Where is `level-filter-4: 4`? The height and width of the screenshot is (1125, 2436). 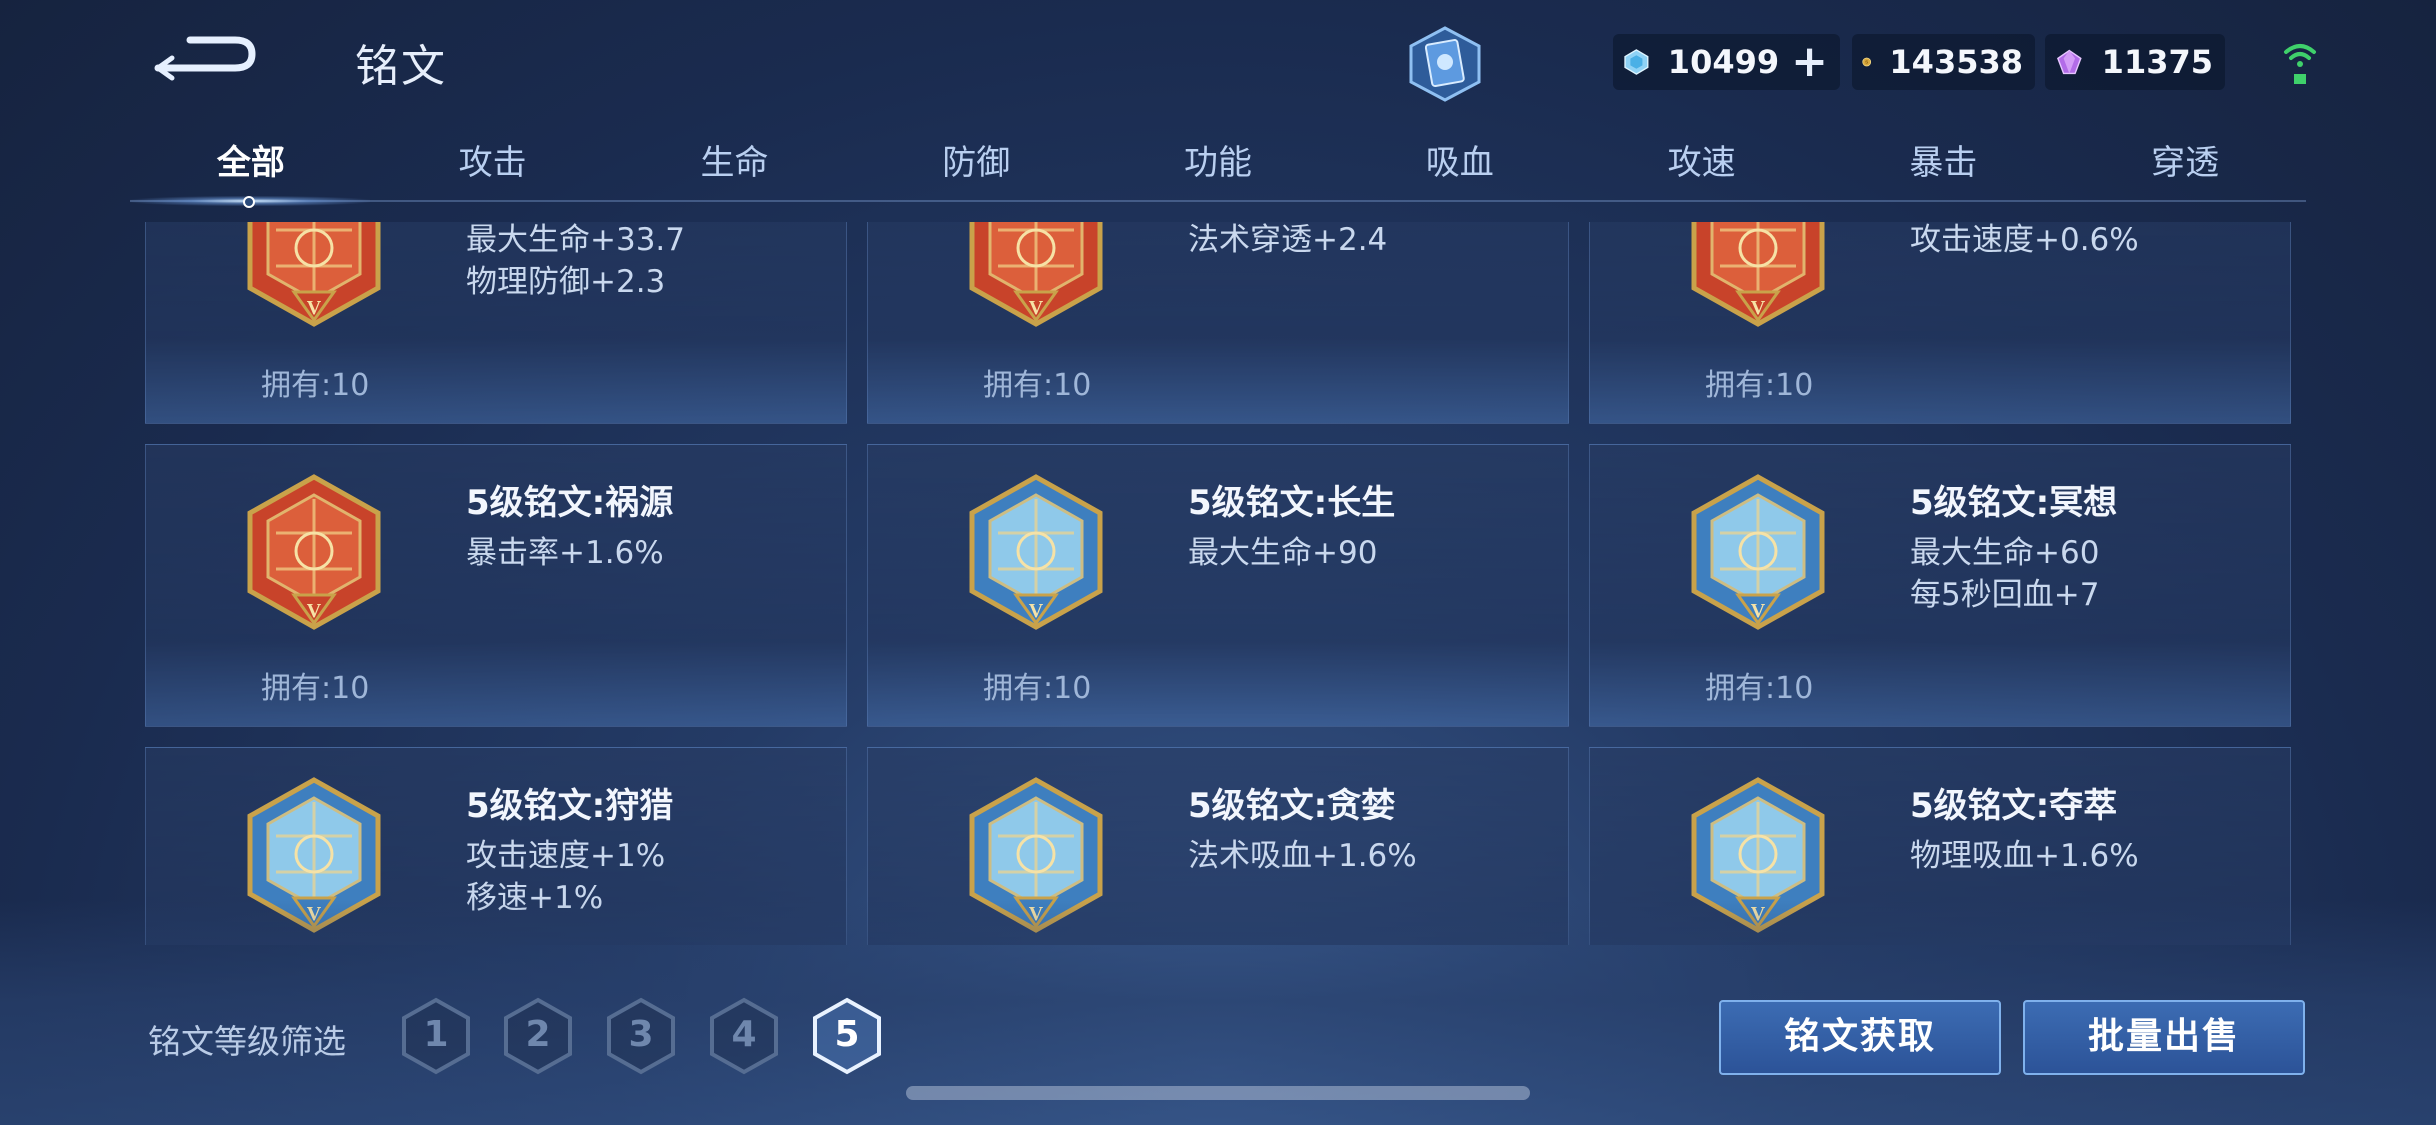
level-filter-4: 4 is located at coordinates (744, 1036).